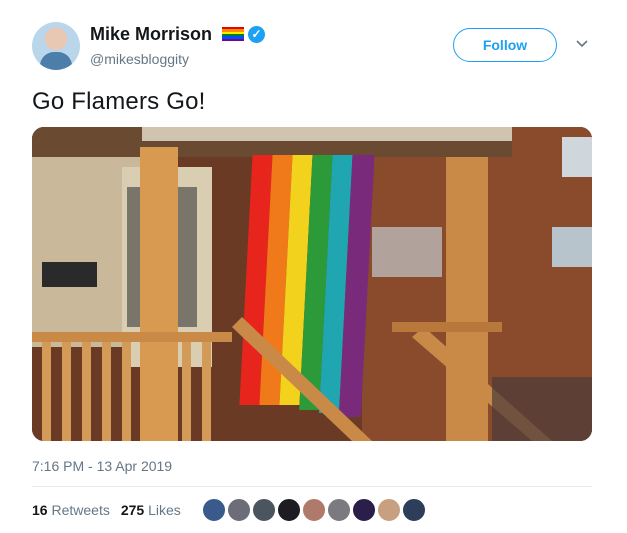 The image size is (627, 533). I want to click on chevron-down-icon, so click(582, 44).